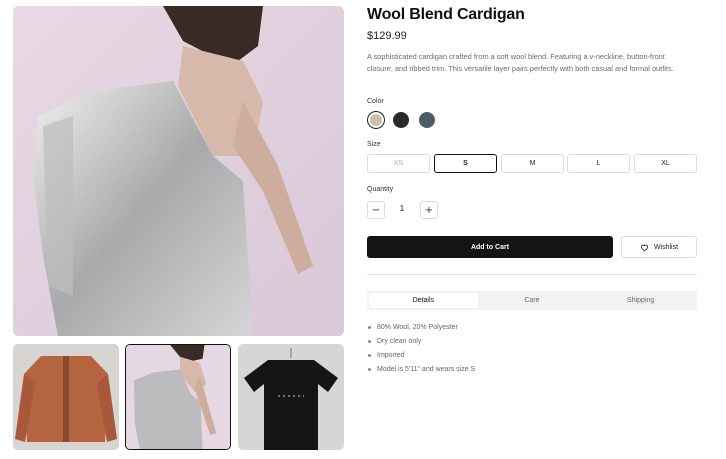 This screenshot has width=726, height=459. Describe the element at coordinates (666, 247) in the screenshot. I see `wishlist-label: Wishlist` at that location.